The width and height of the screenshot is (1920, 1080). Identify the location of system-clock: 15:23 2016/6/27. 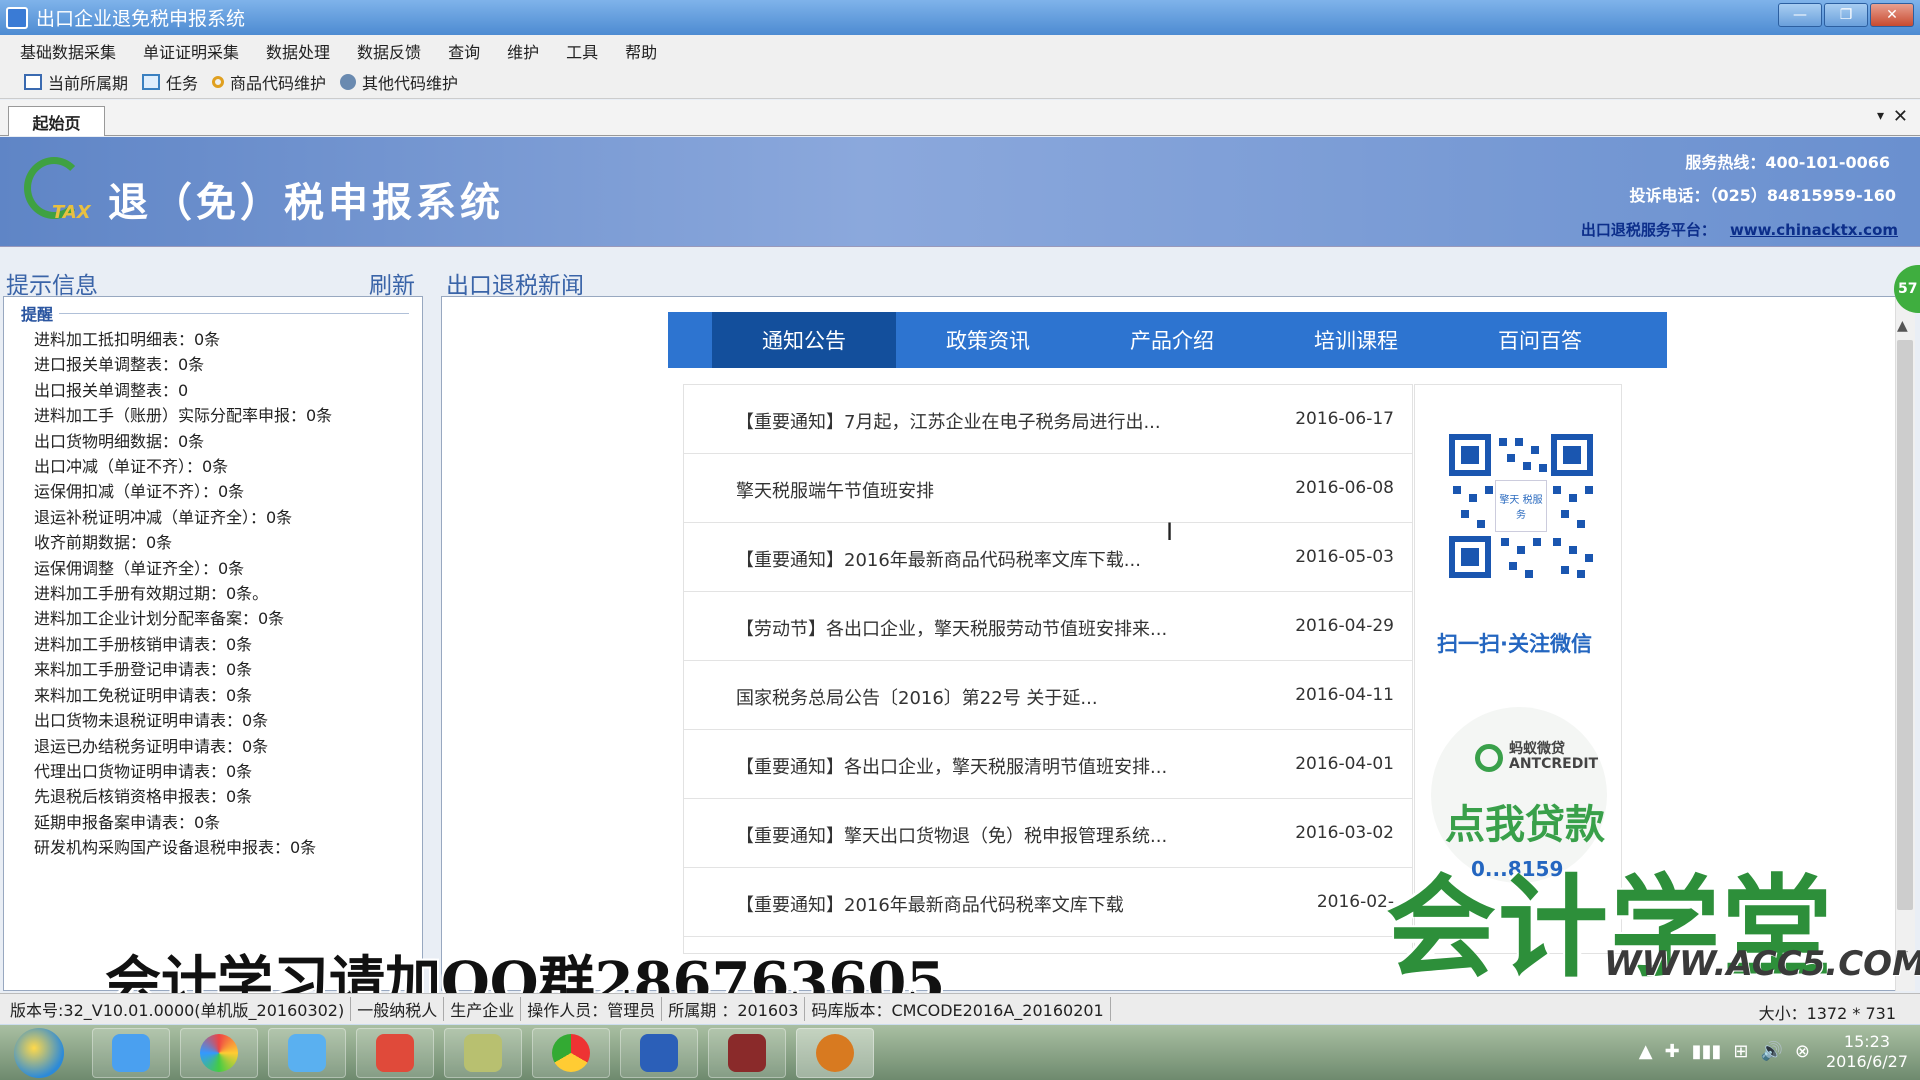
(1867, 1052).